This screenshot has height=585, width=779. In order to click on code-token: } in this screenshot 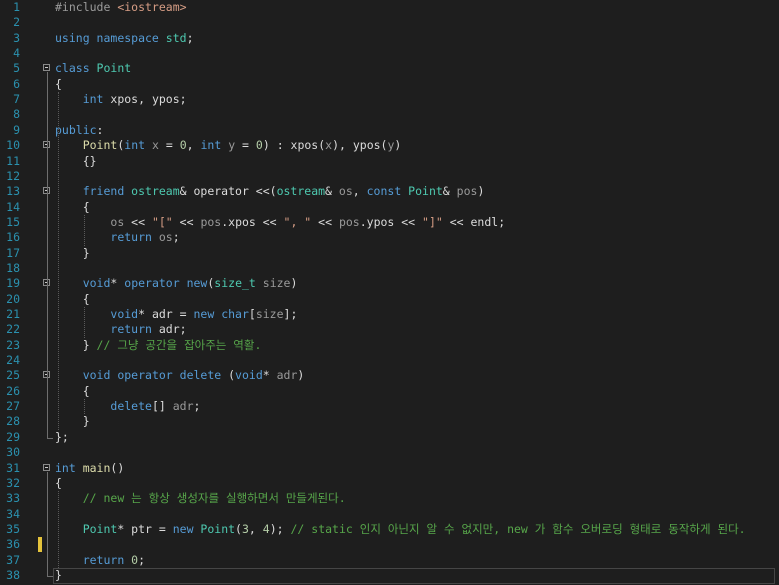, I will do `click(72, 252)`.